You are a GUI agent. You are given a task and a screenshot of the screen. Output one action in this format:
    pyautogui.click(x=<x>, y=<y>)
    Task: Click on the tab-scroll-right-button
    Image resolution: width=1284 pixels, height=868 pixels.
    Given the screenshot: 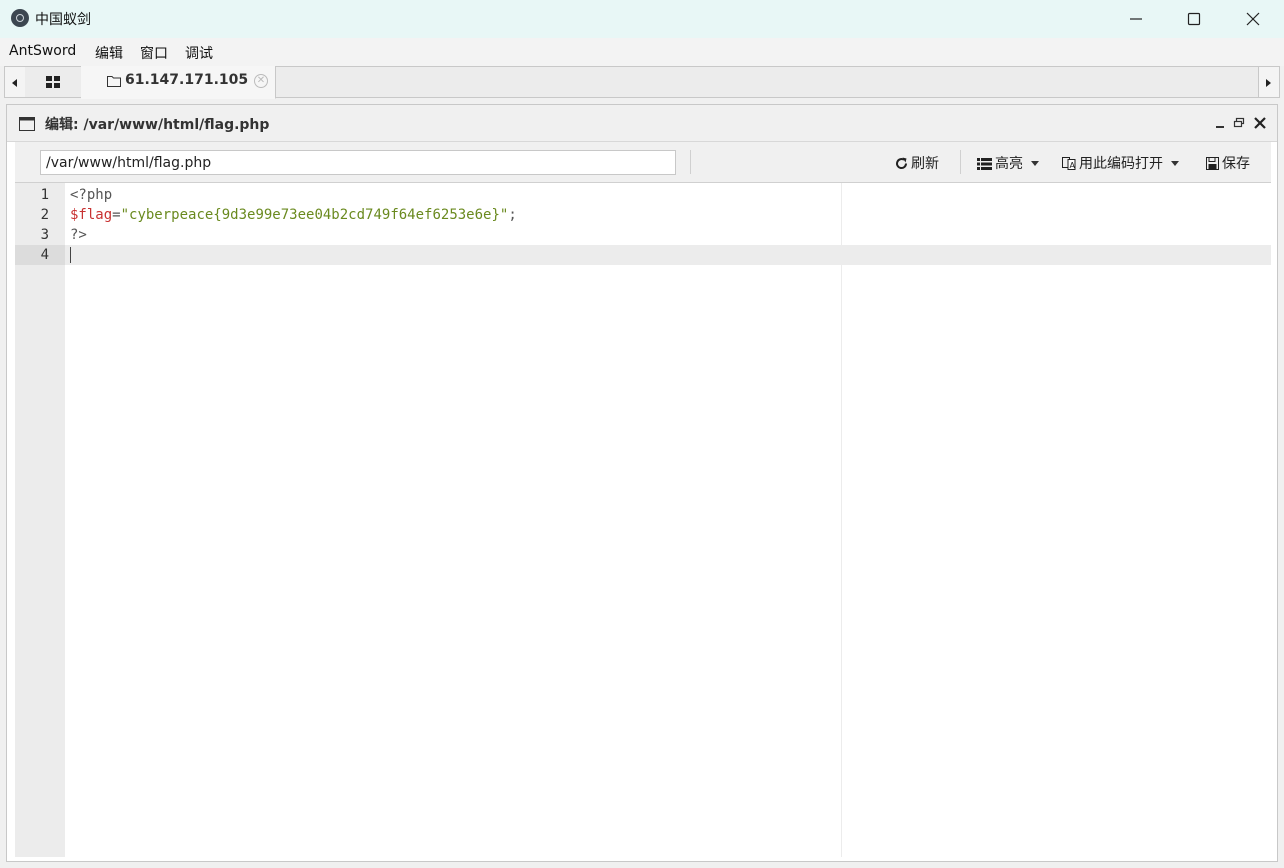 What is the action you would take?
    pyautogui.click(x=1268, y=82)
    